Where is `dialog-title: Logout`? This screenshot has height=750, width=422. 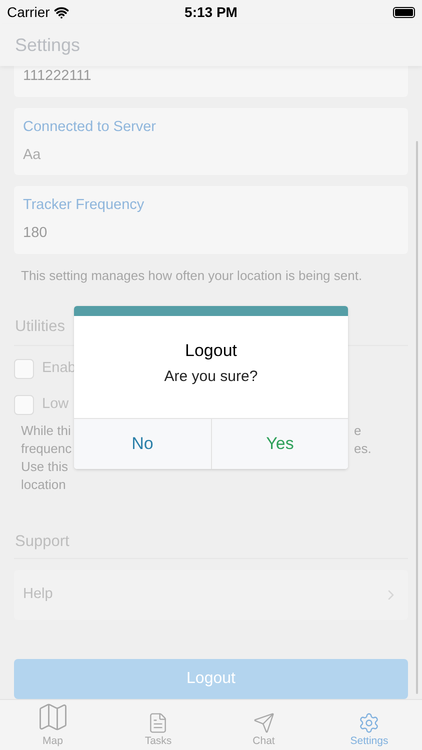
dialog-title: Logout is located at coordinates (211, 351).